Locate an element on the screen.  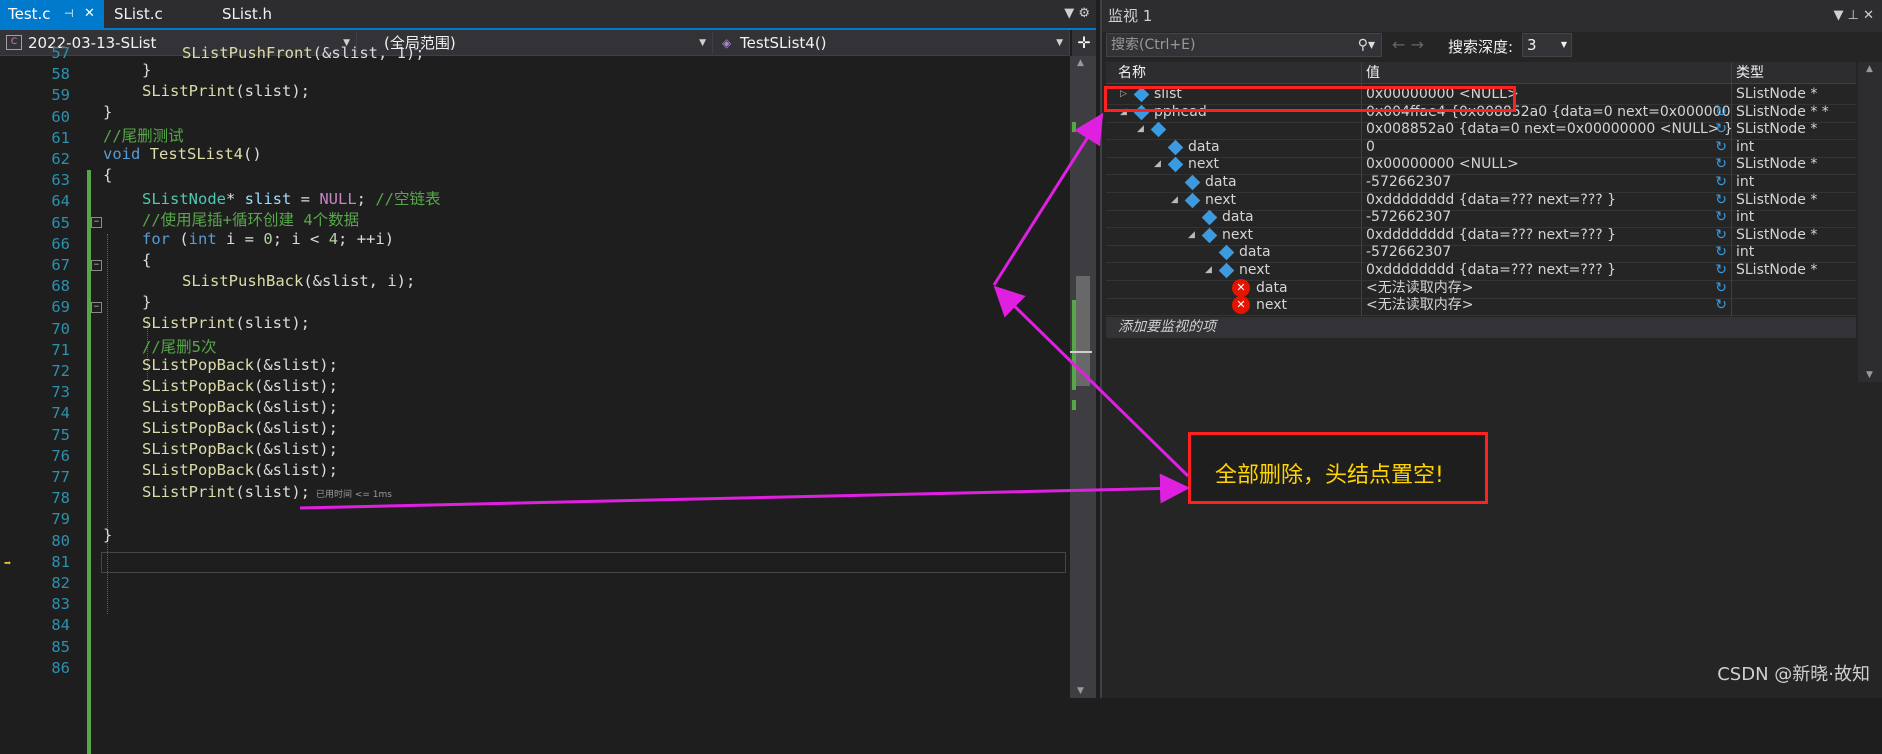
tab-slist-h: SList.h is located at coordinates (269, 14).